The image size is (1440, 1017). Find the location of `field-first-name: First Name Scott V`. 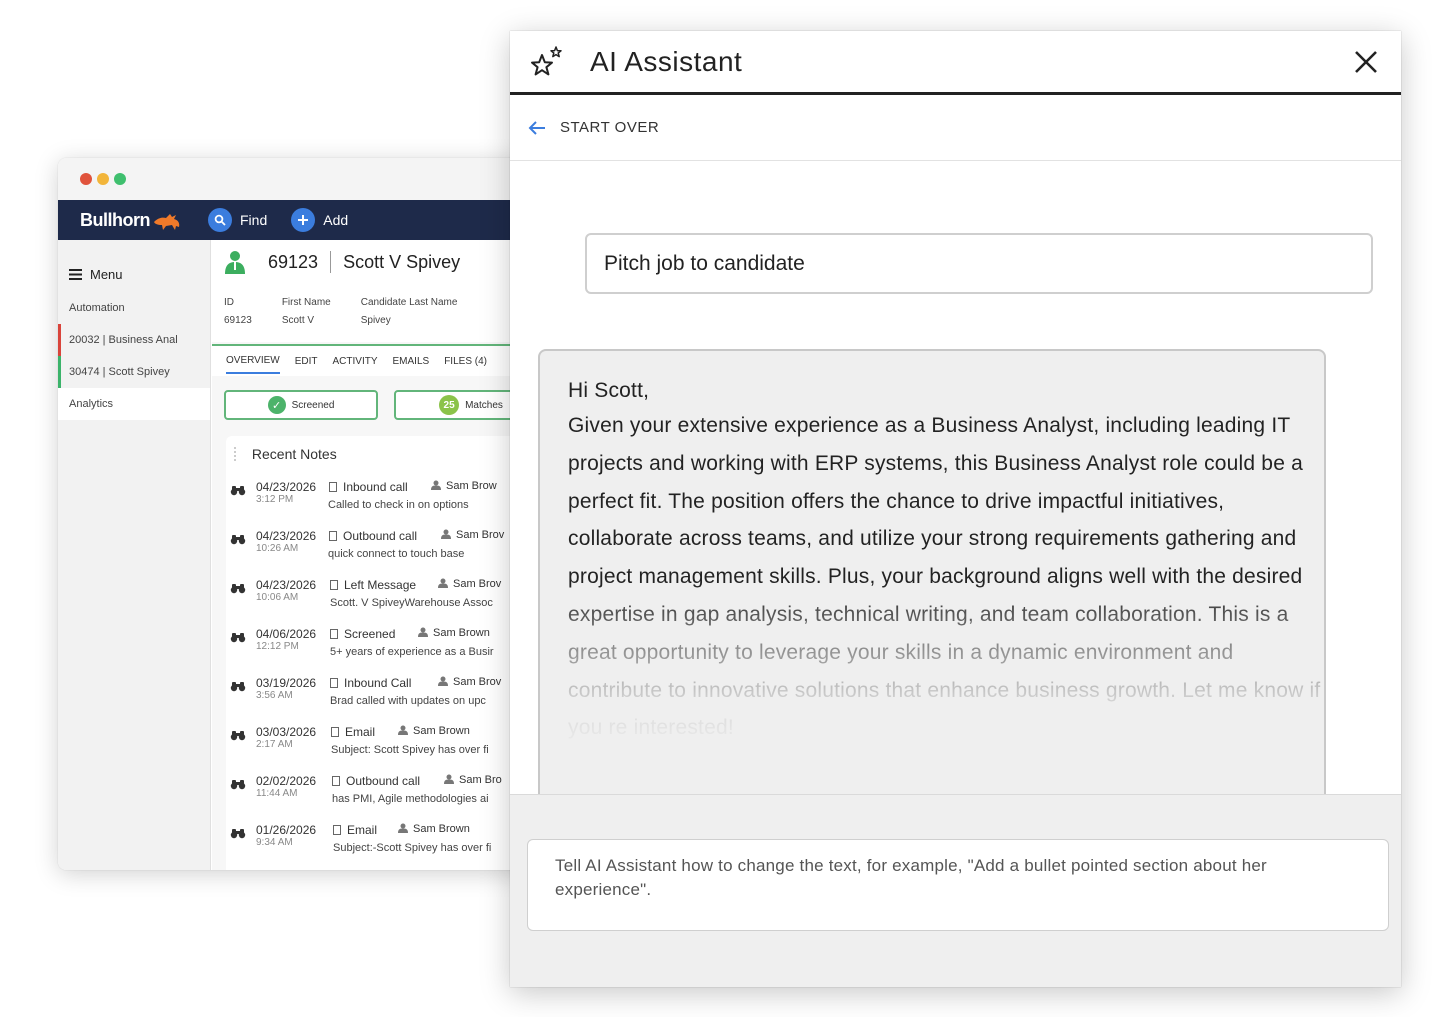

field-first-name: First Name Scott V is located at coordinates (306, 312).